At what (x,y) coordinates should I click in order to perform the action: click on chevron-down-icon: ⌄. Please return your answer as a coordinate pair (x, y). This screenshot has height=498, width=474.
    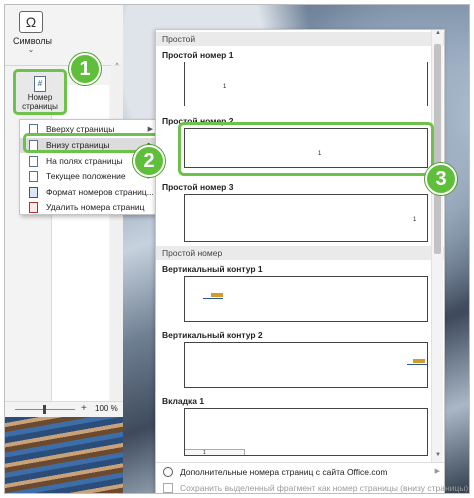
    Looking at the image, I should click on (31, 49).